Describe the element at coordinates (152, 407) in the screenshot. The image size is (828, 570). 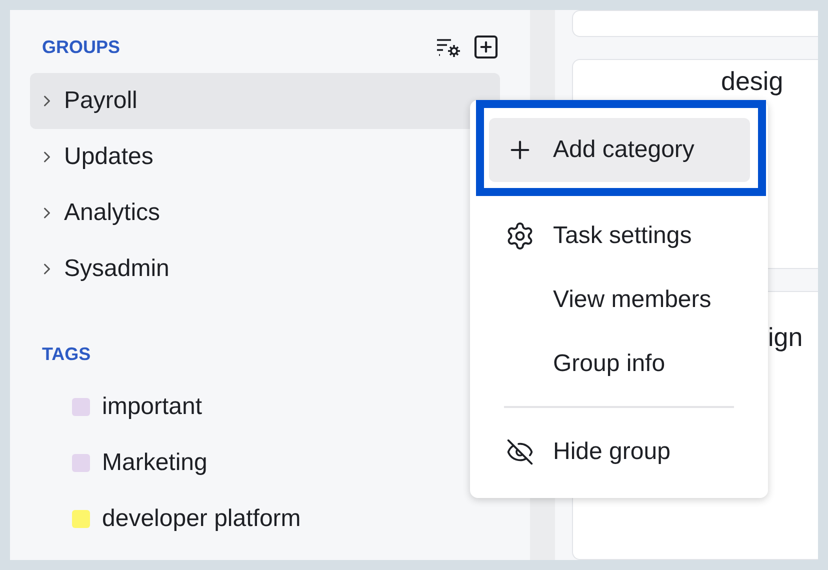
I see `tag-label: important` at that location.